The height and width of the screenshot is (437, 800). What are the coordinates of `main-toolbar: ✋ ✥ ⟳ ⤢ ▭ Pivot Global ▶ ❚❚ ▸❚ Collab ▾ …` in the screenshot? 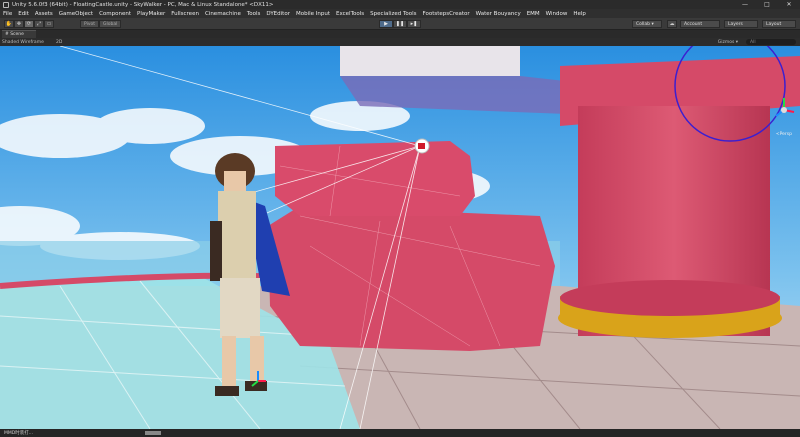 It's located at (400, 24).